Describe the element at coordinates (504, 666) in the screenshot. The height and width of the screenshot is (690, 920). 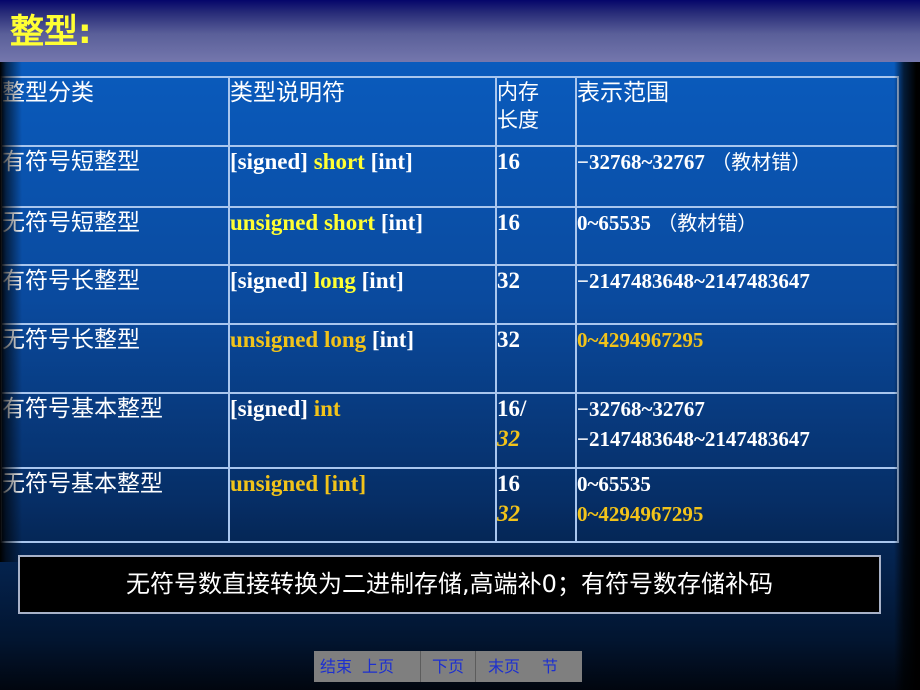
I see `nav-last-button: 末页` at that location.